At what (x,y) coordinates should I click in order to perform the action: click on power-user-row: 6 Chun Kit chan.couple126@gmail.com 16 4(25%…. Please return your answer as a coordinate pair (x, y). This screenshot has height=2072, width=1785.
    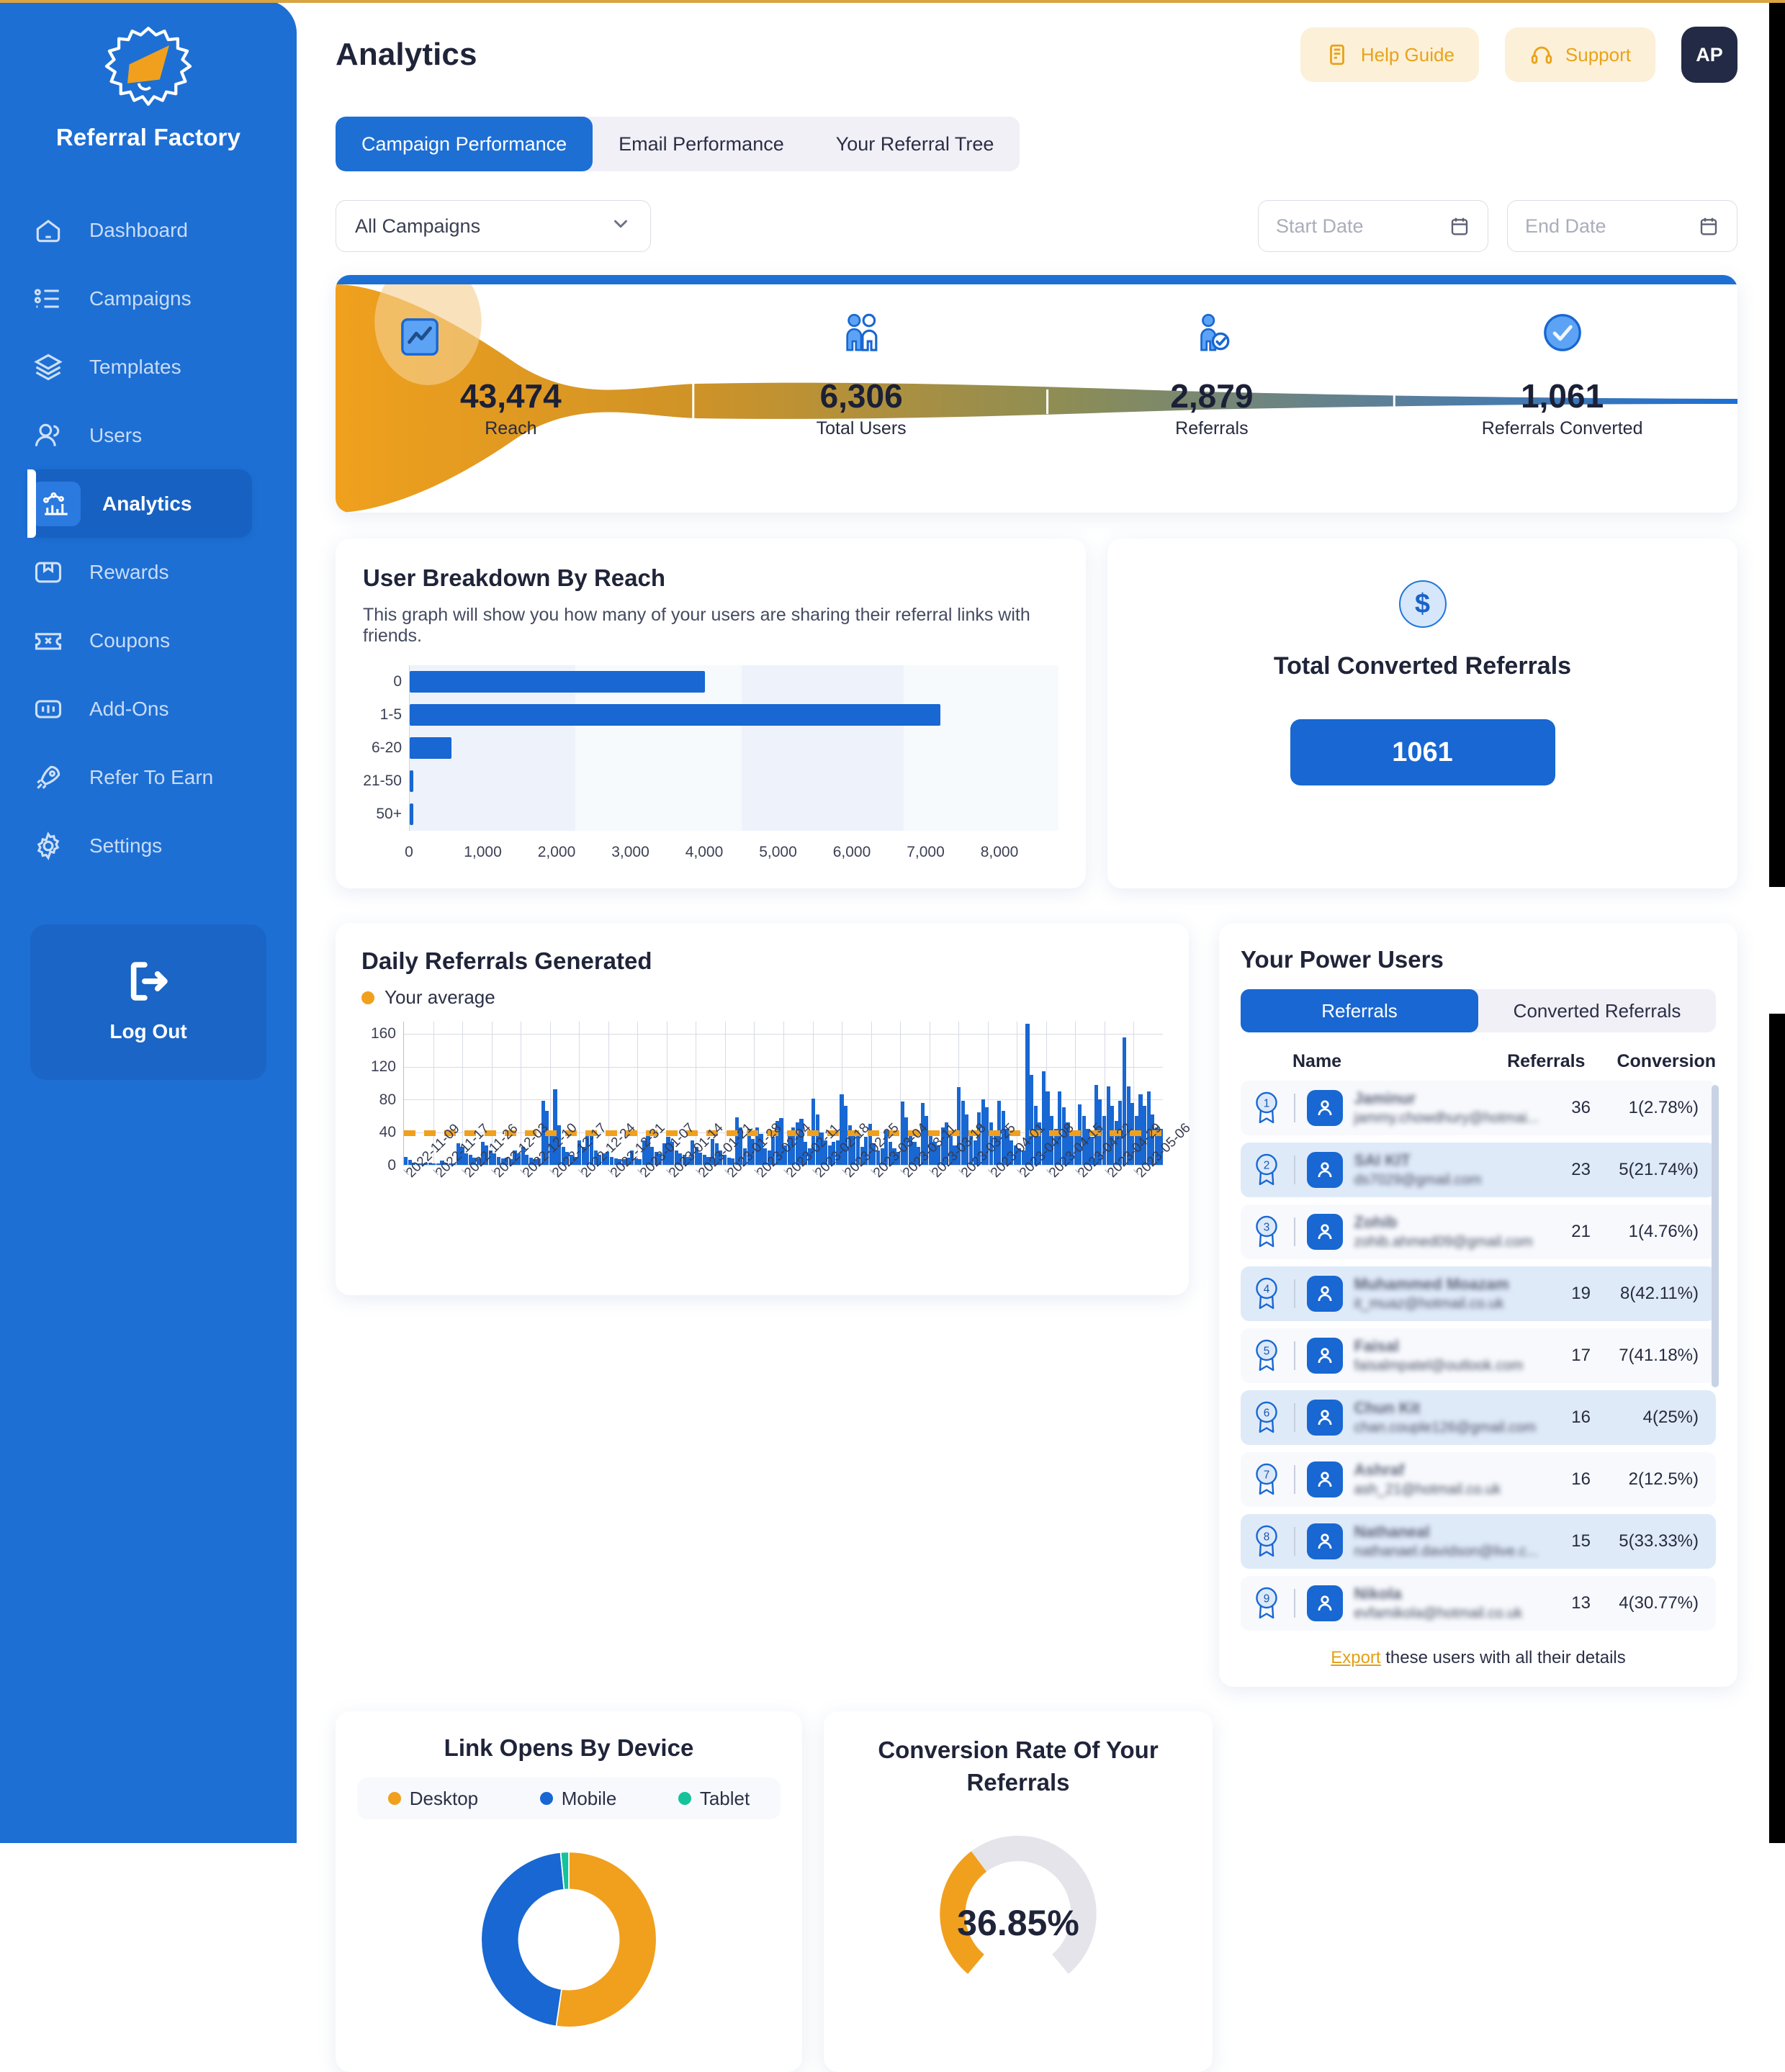
    Looking at the image, I should click on (1478, 1417).